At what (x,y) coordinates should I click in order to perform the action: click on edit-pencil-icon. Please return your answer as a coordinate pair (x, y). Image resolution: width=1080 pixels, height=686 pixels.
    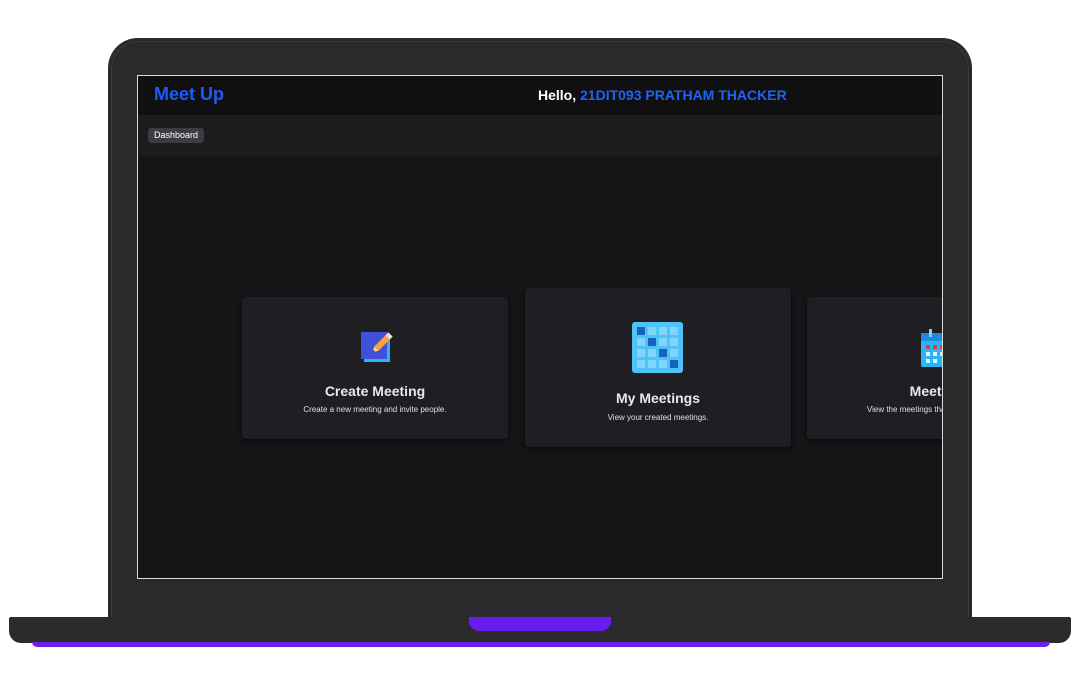
    Looking at the image, I should click on (377, 347).